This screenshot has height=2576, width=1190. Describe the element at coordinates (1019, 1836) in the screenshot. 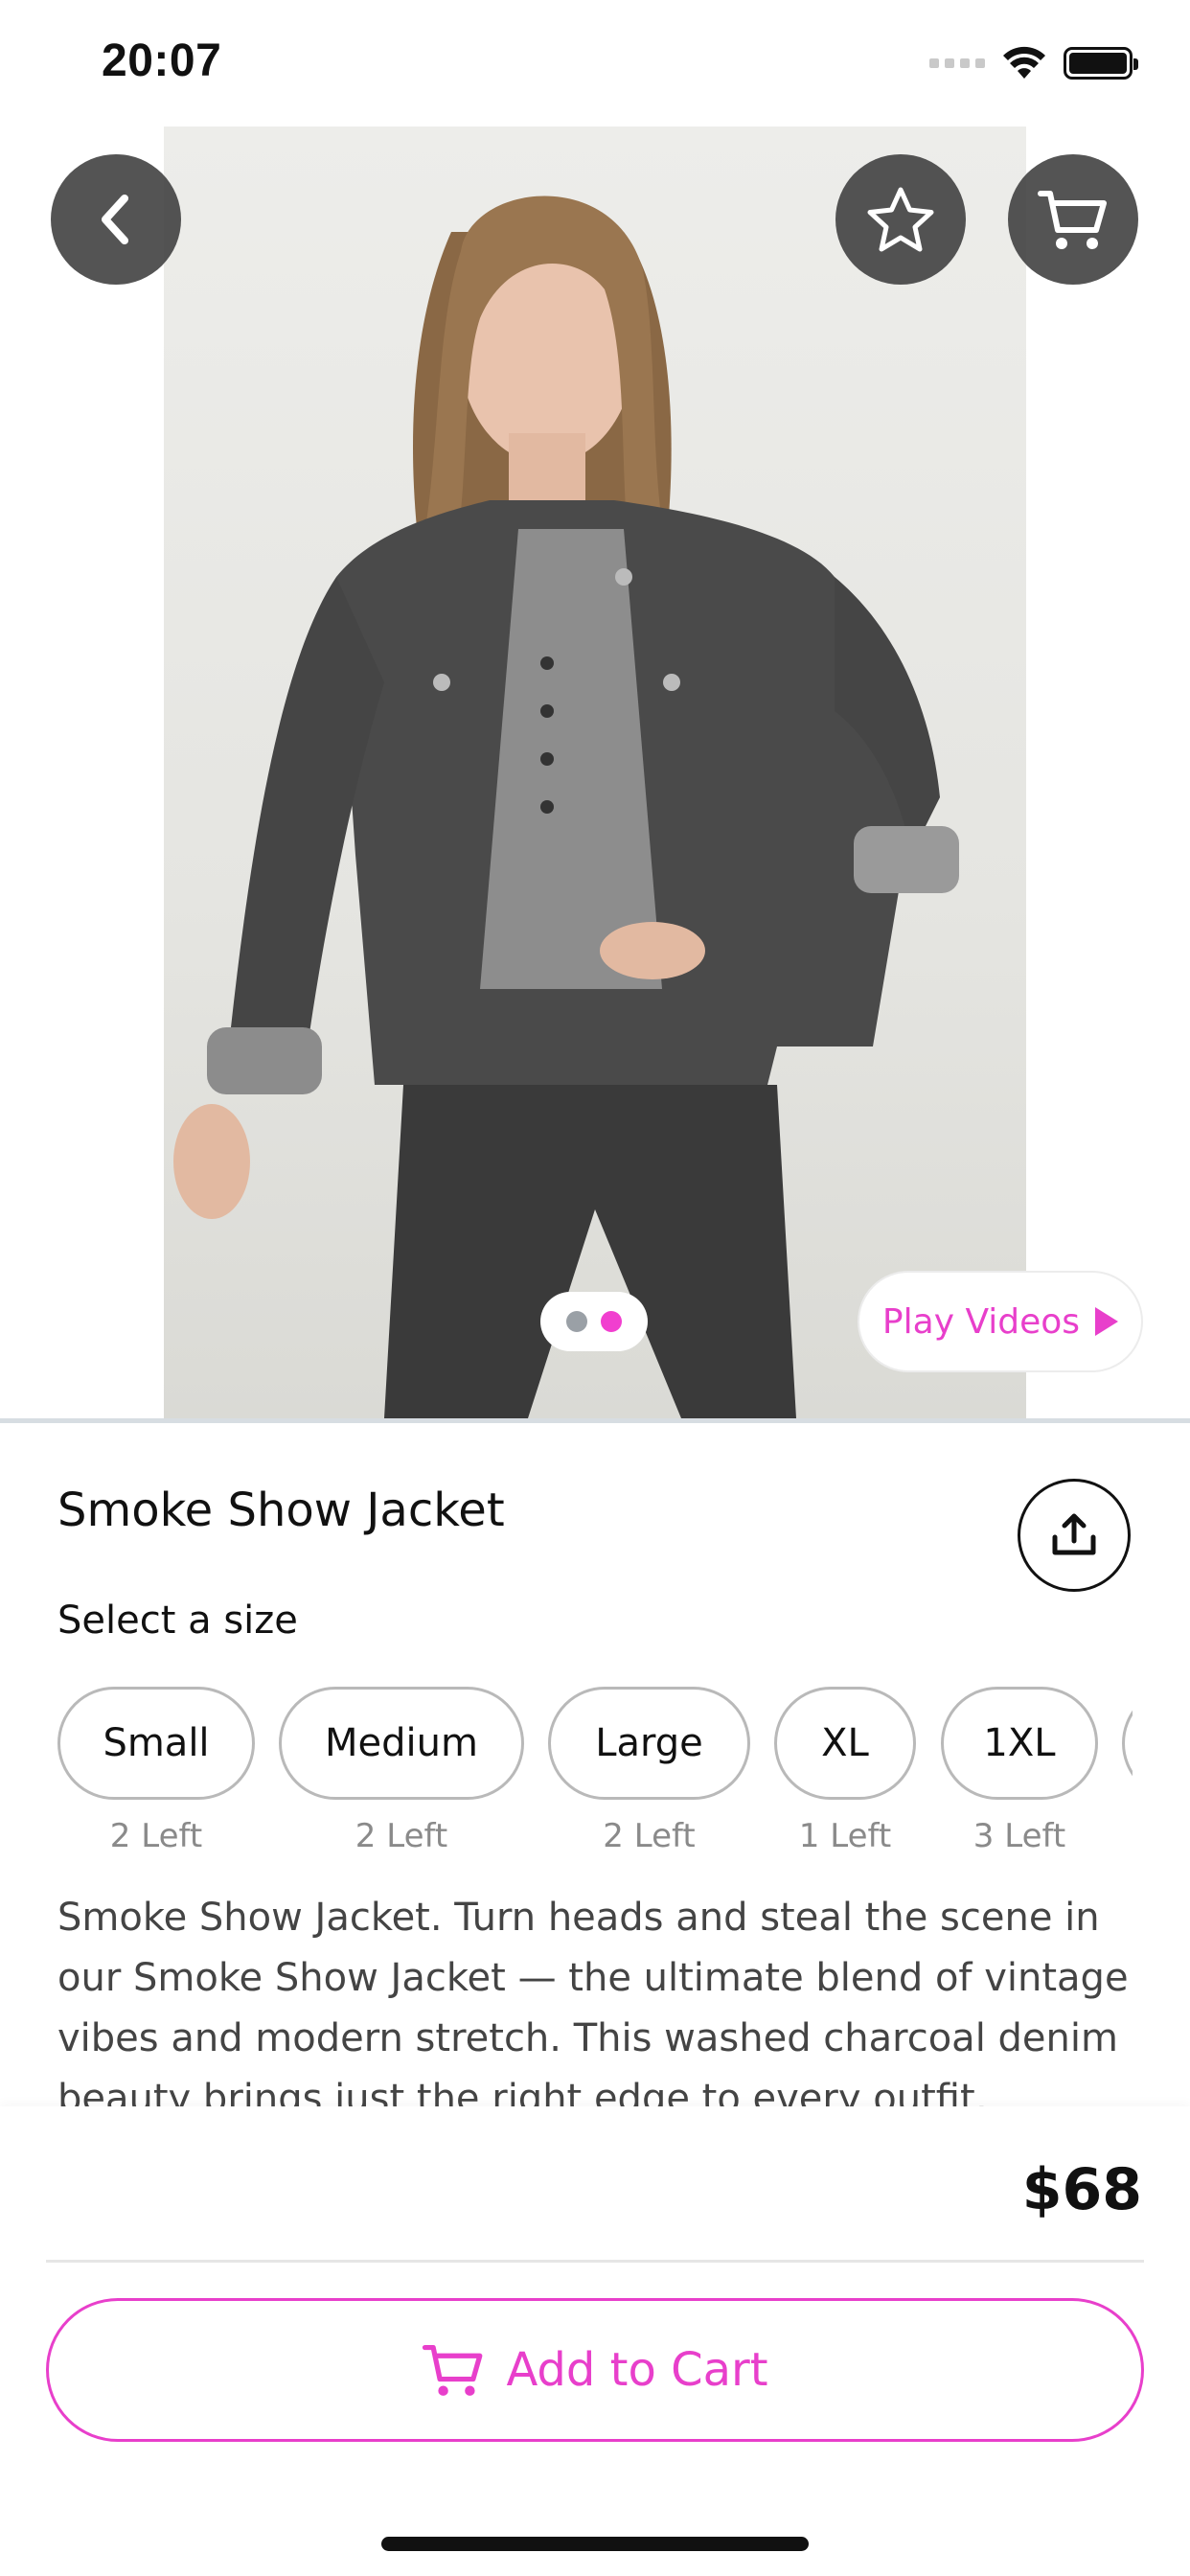

I see `size-stock-1xl: 3 Left` at that location.